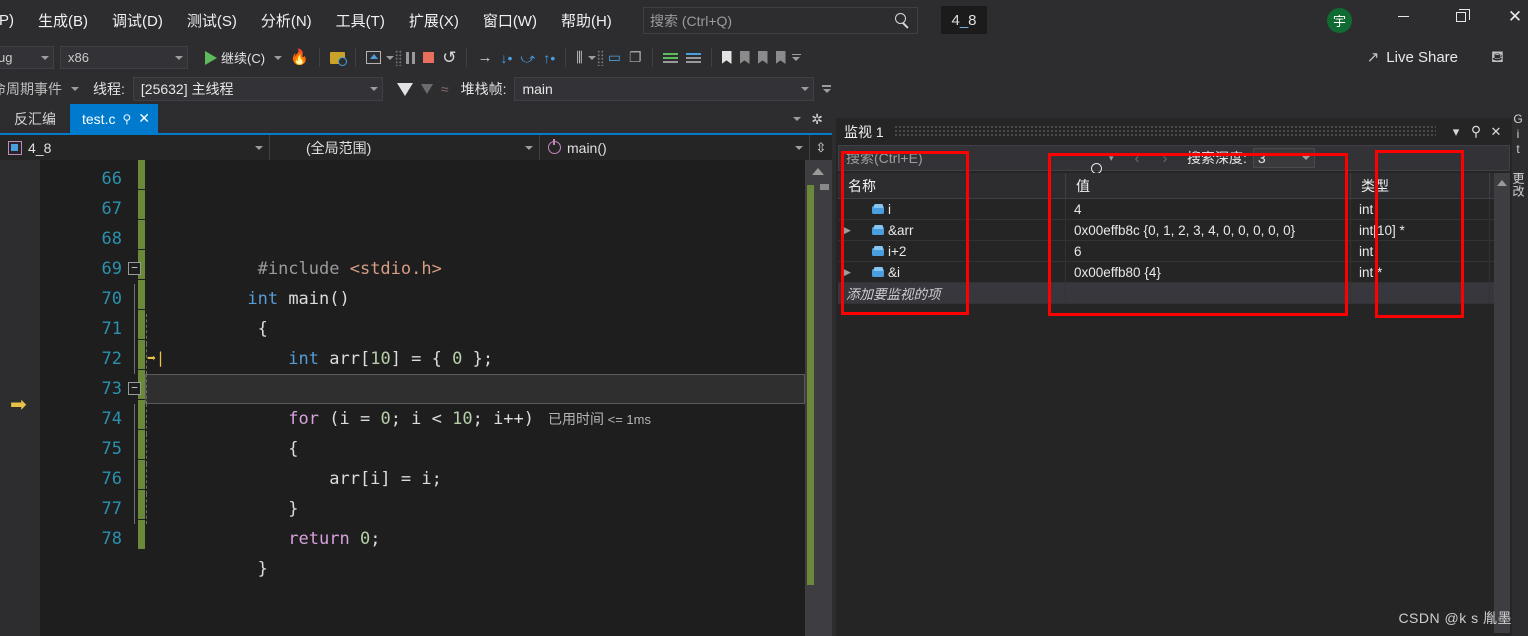 This screenshot has height=636, width=1528. Describe the element at coordinates (124, 57) in the screenshot. I see `platform-dropdown: x86` at that location.